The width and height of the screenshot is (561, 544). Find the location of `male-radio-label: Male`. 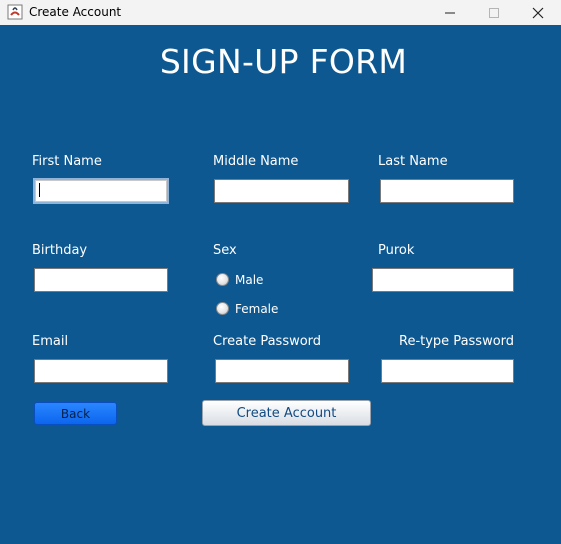

male-radio-label: Male is located at coordinates (249, 280).